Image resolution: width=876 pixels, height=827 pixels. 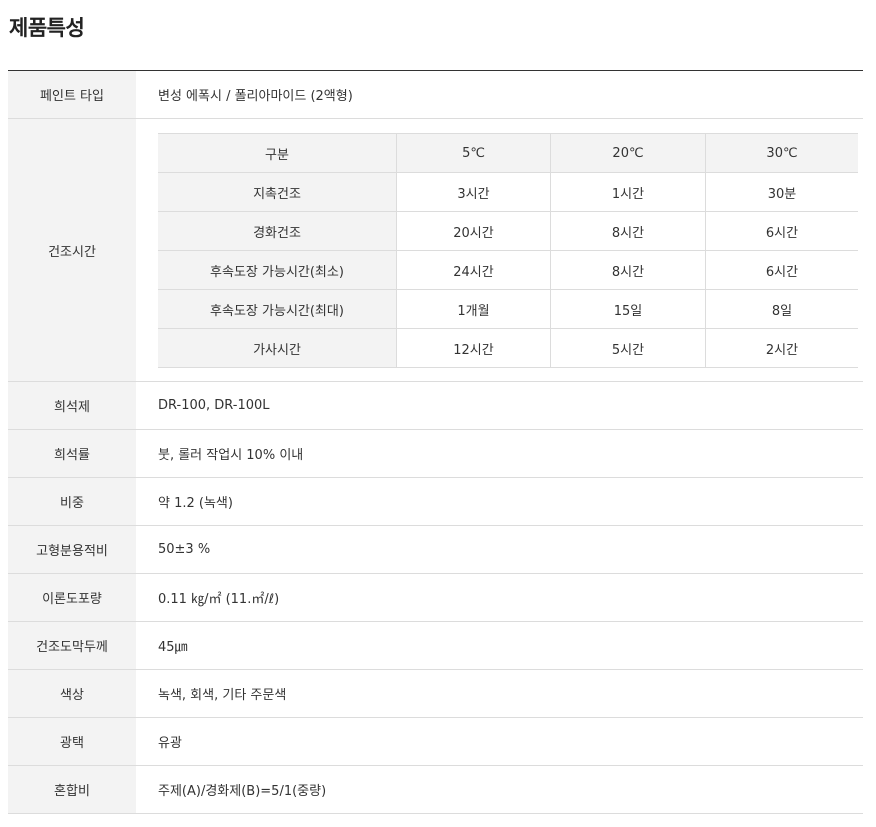 What do you see at coordinates (72, 94) in the screenshot?
I see `spec-label: 페인트 타입` at bounding box center [72, 94].